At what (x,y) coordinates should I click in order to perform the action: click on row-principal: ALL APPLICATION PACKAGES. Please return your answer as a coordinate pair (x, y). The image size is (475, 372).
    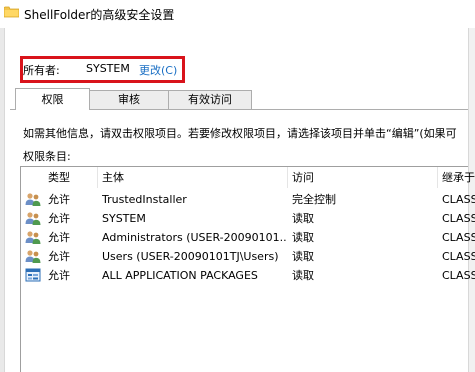
    Looking at the image, I should click on (180, 275).